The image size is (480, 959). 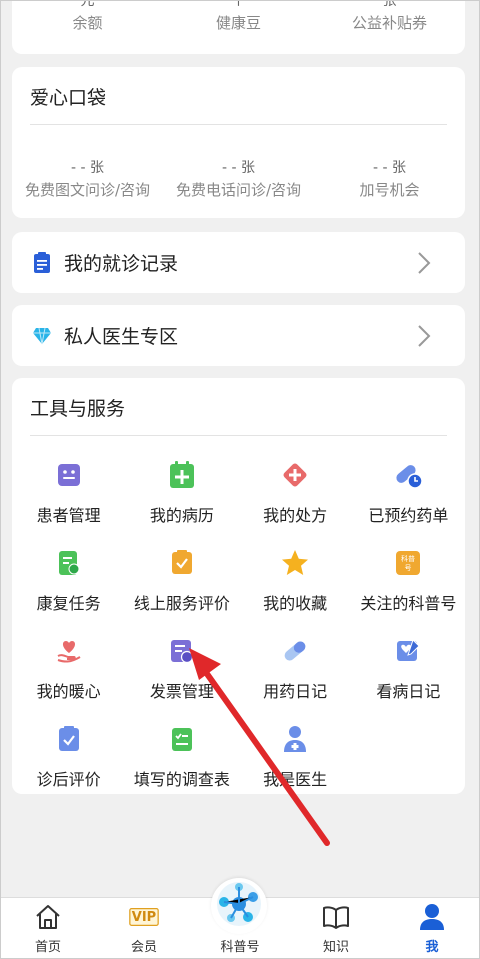 What do you see at coordinates (408, 651) in the screenshot?
I see `diary-icon` at bounding box center [408, 651].